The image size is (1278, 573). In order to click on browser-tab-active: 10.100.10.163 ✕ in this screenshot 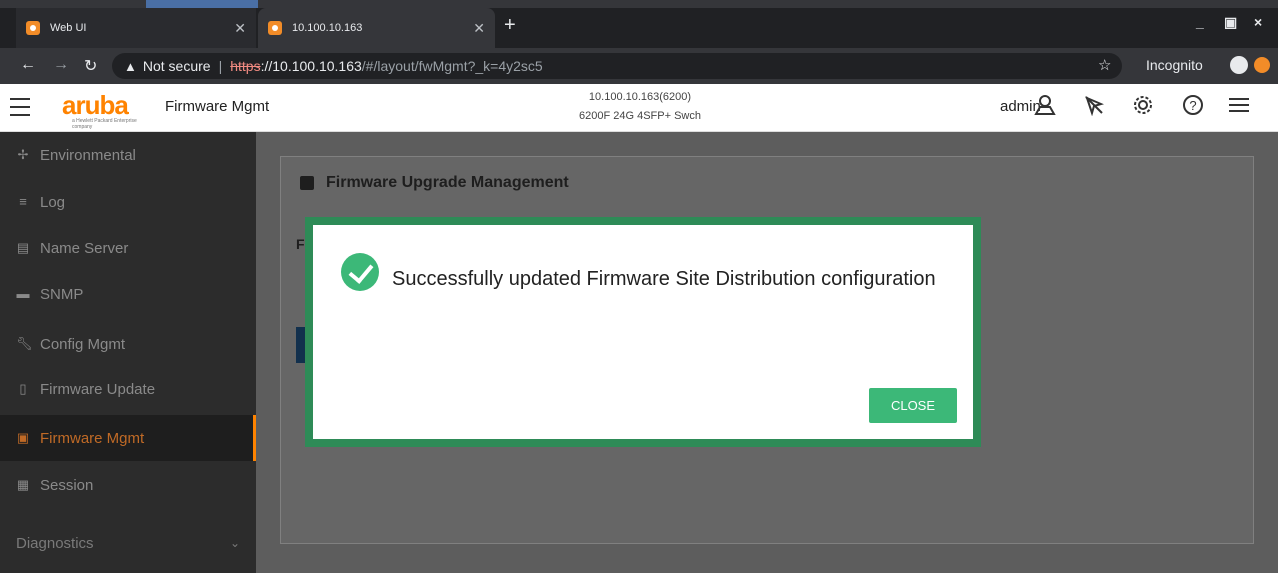, I will do `click(376, 28)`.